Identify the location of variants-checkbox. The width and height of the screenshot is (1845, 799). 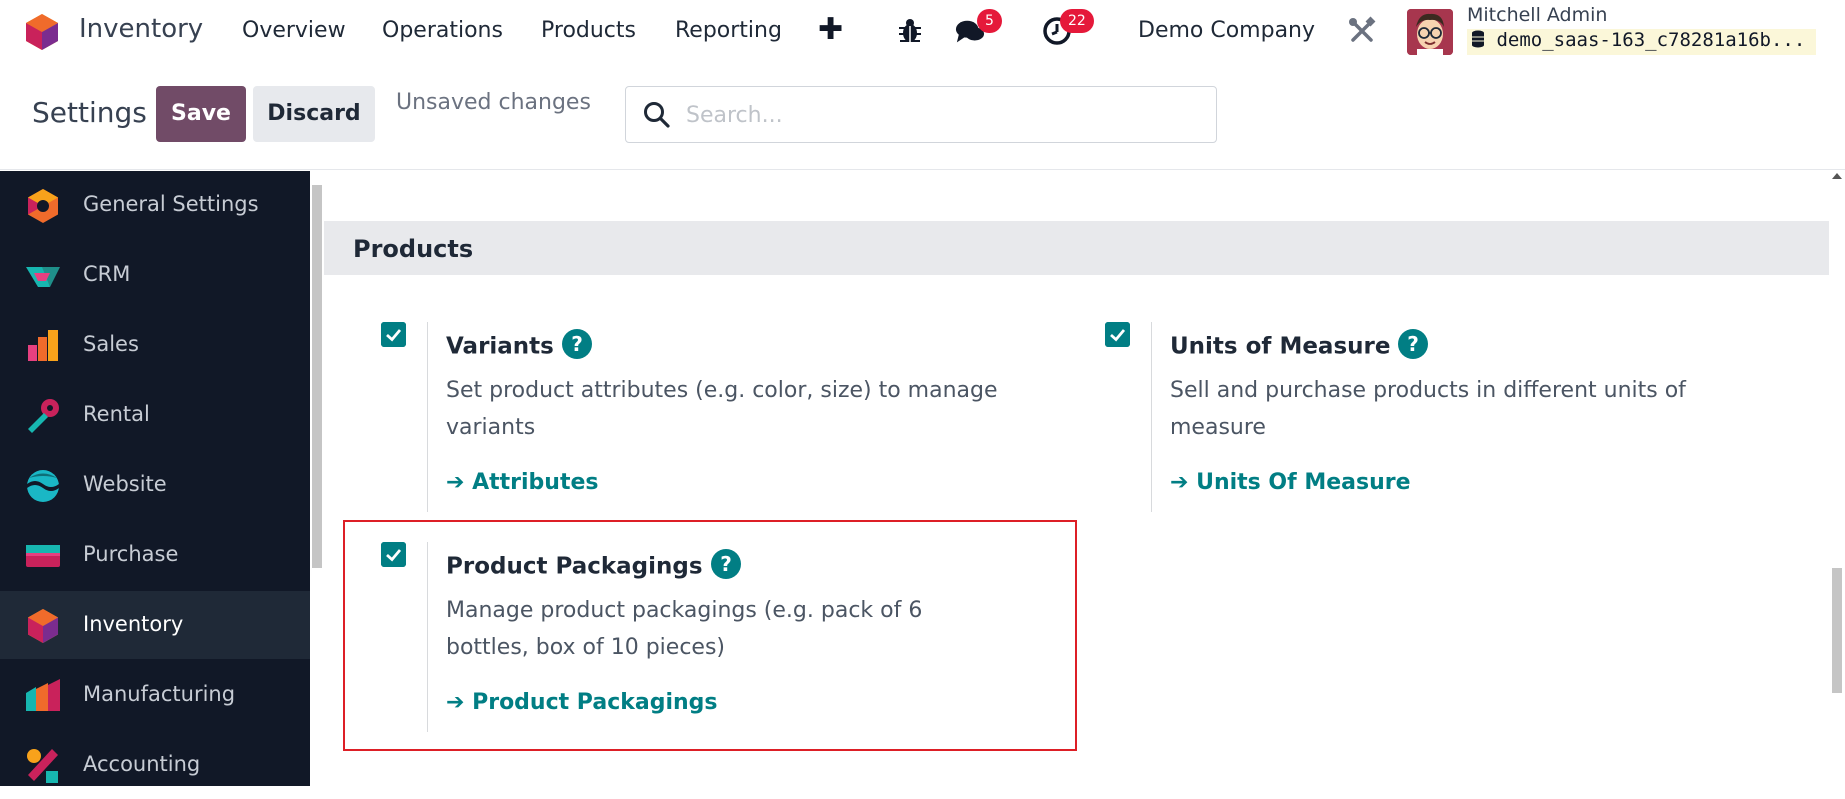
(393, 334).